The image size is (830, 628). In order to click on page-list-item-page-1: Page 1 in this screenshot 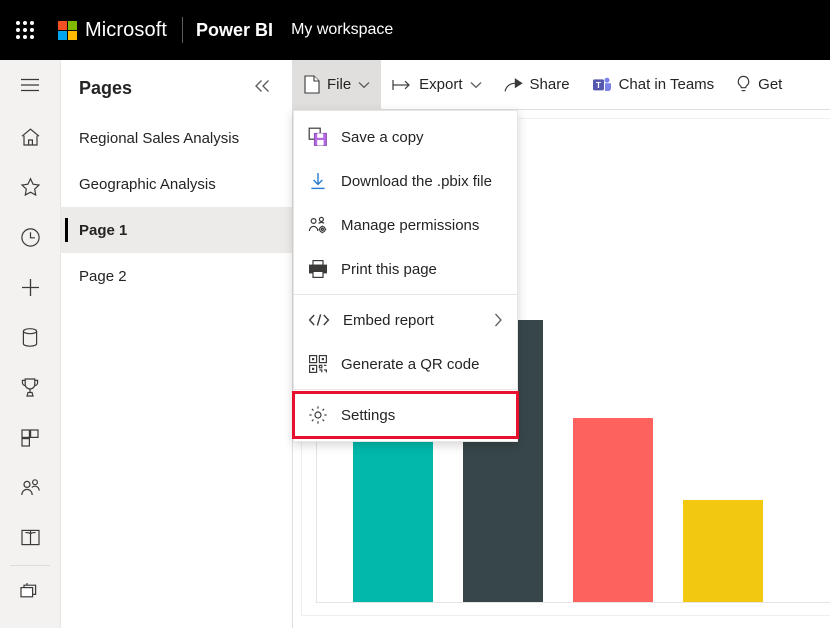, I will do `click(176, 230)`.